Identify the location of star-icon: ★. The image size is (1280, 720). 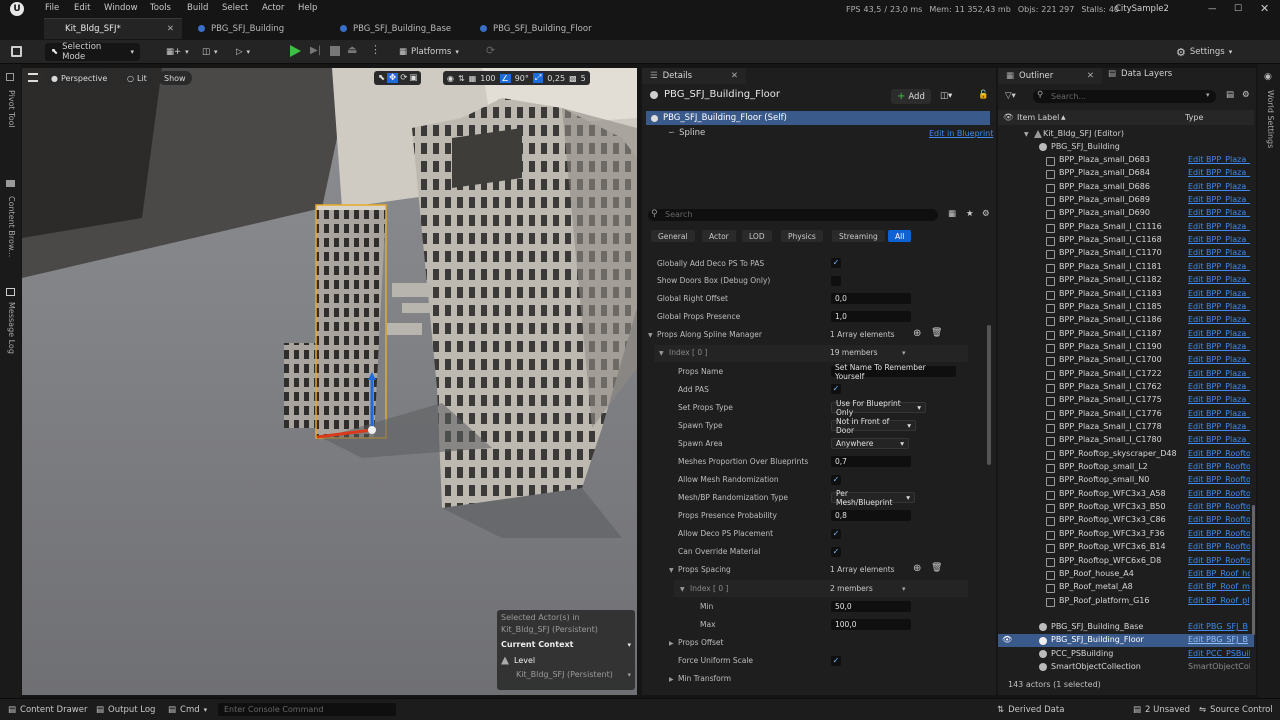
(970, 214).